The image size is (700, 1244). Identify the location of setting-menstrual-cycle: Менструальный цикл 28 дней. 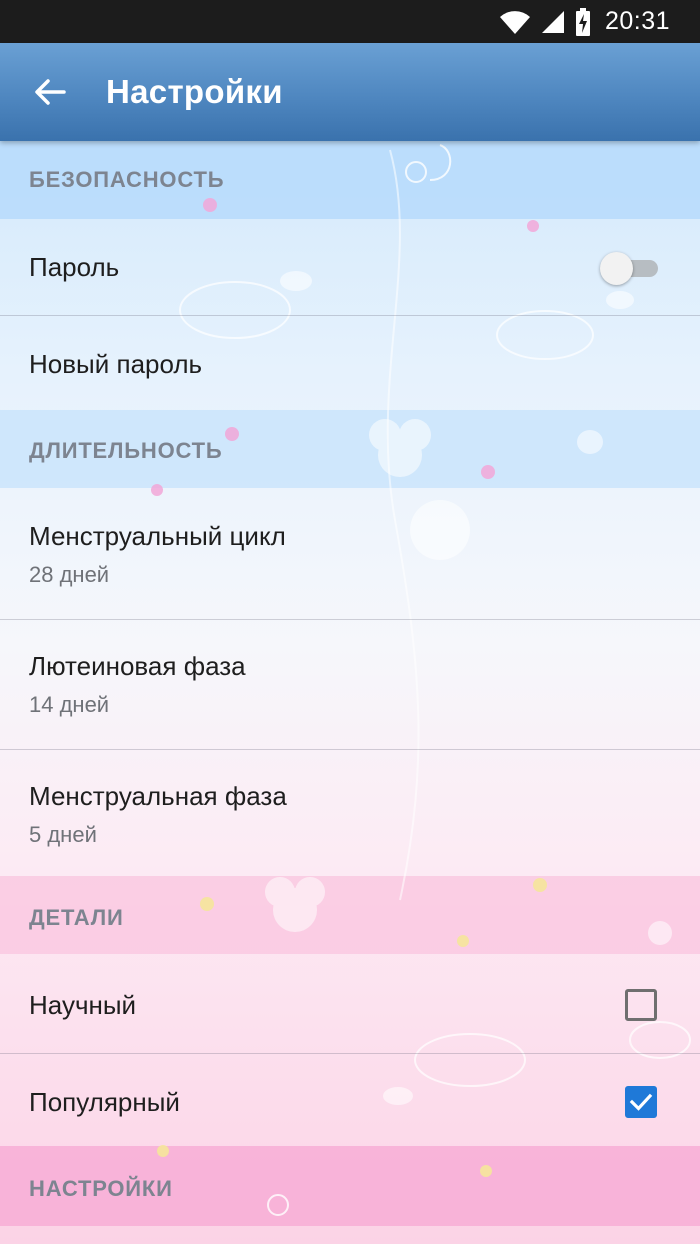
(350, 554).